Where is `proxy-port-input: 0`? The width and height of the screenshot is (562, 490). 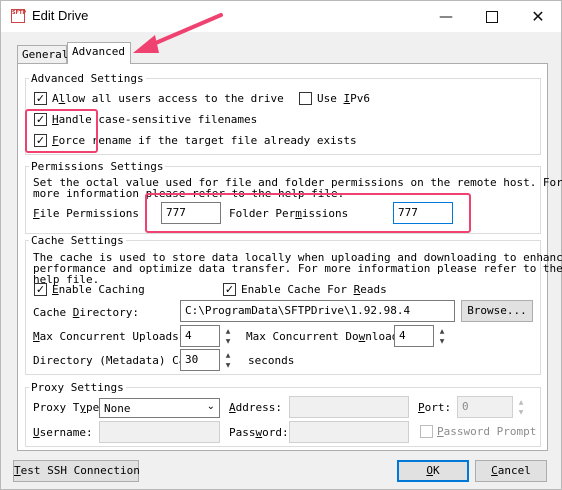 proxy-port-input: 0 is located at coordinates (485, 407).